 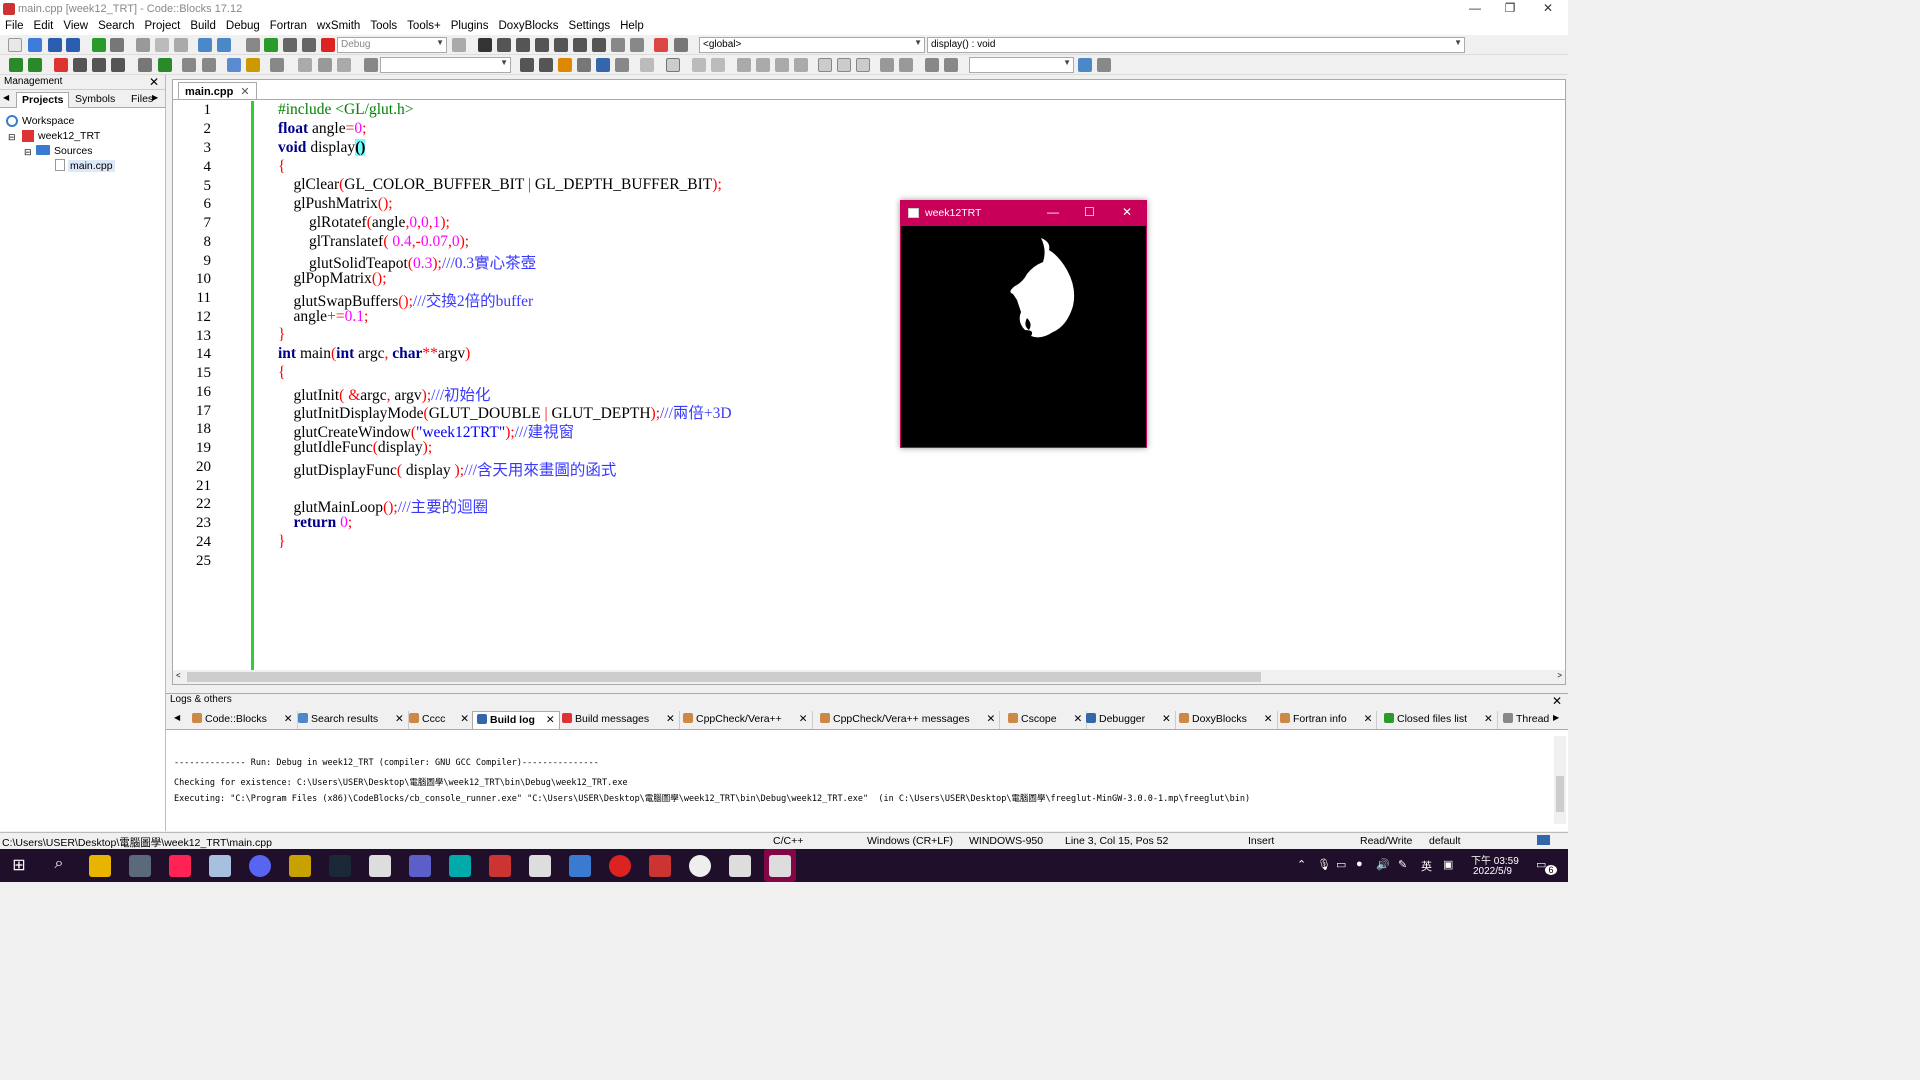 What do you see at coordinates (1226, 720) in the screenshot?
I see `tab-doxyblocks: DoxyBlocks ✕` at bounding box center [1226, 720].